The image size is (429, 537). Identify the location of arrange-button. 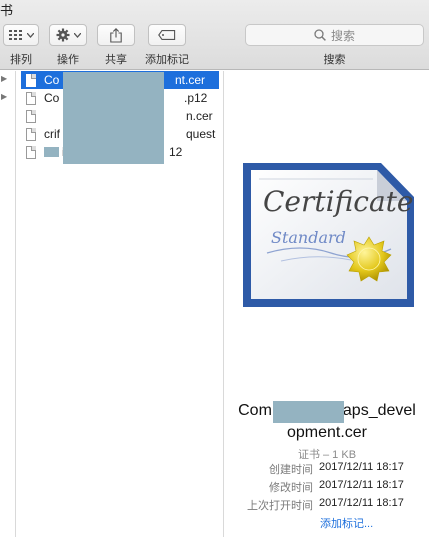
(21, 35).